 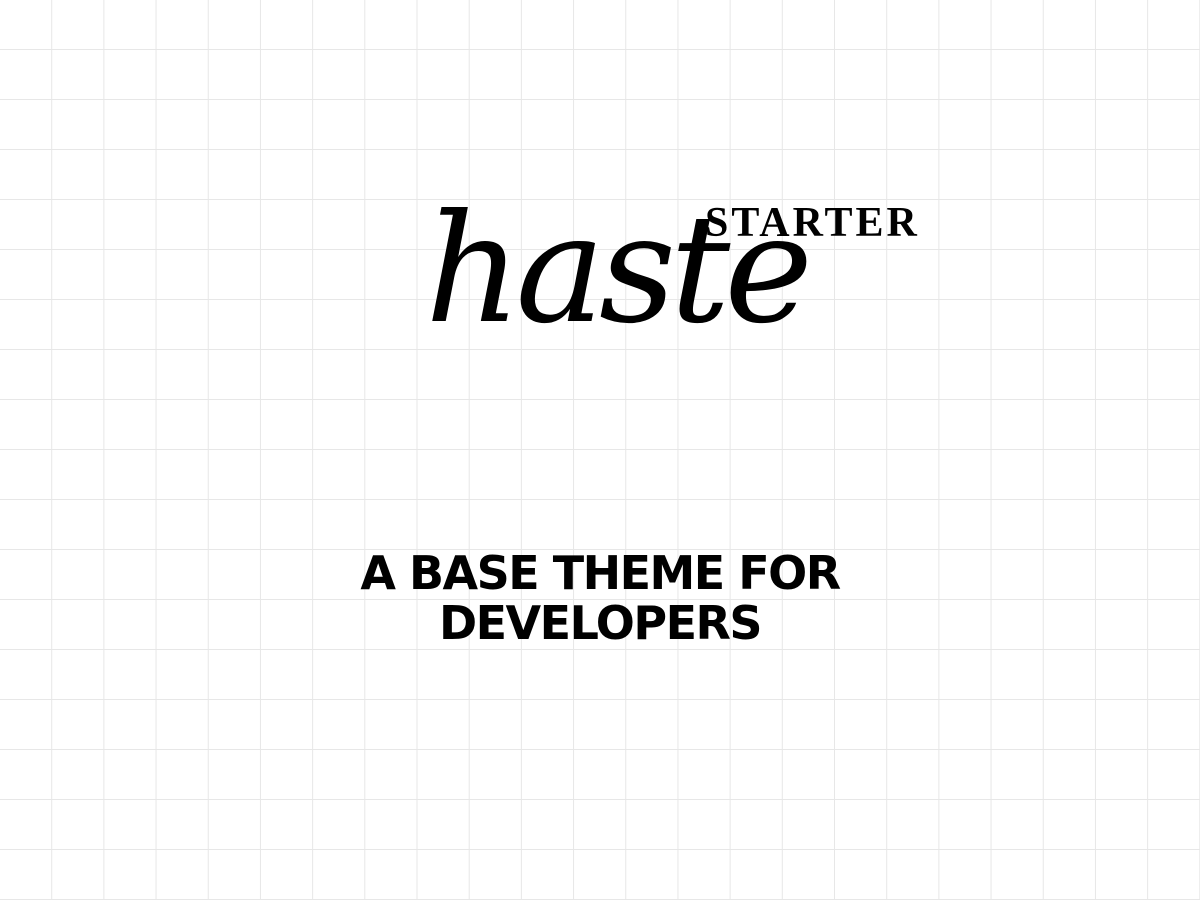 What do you see at coordinates (680, 287) in the screenshot?
I see `haste-starter-logo: haste STARTER` at bounding box center [680, 287].